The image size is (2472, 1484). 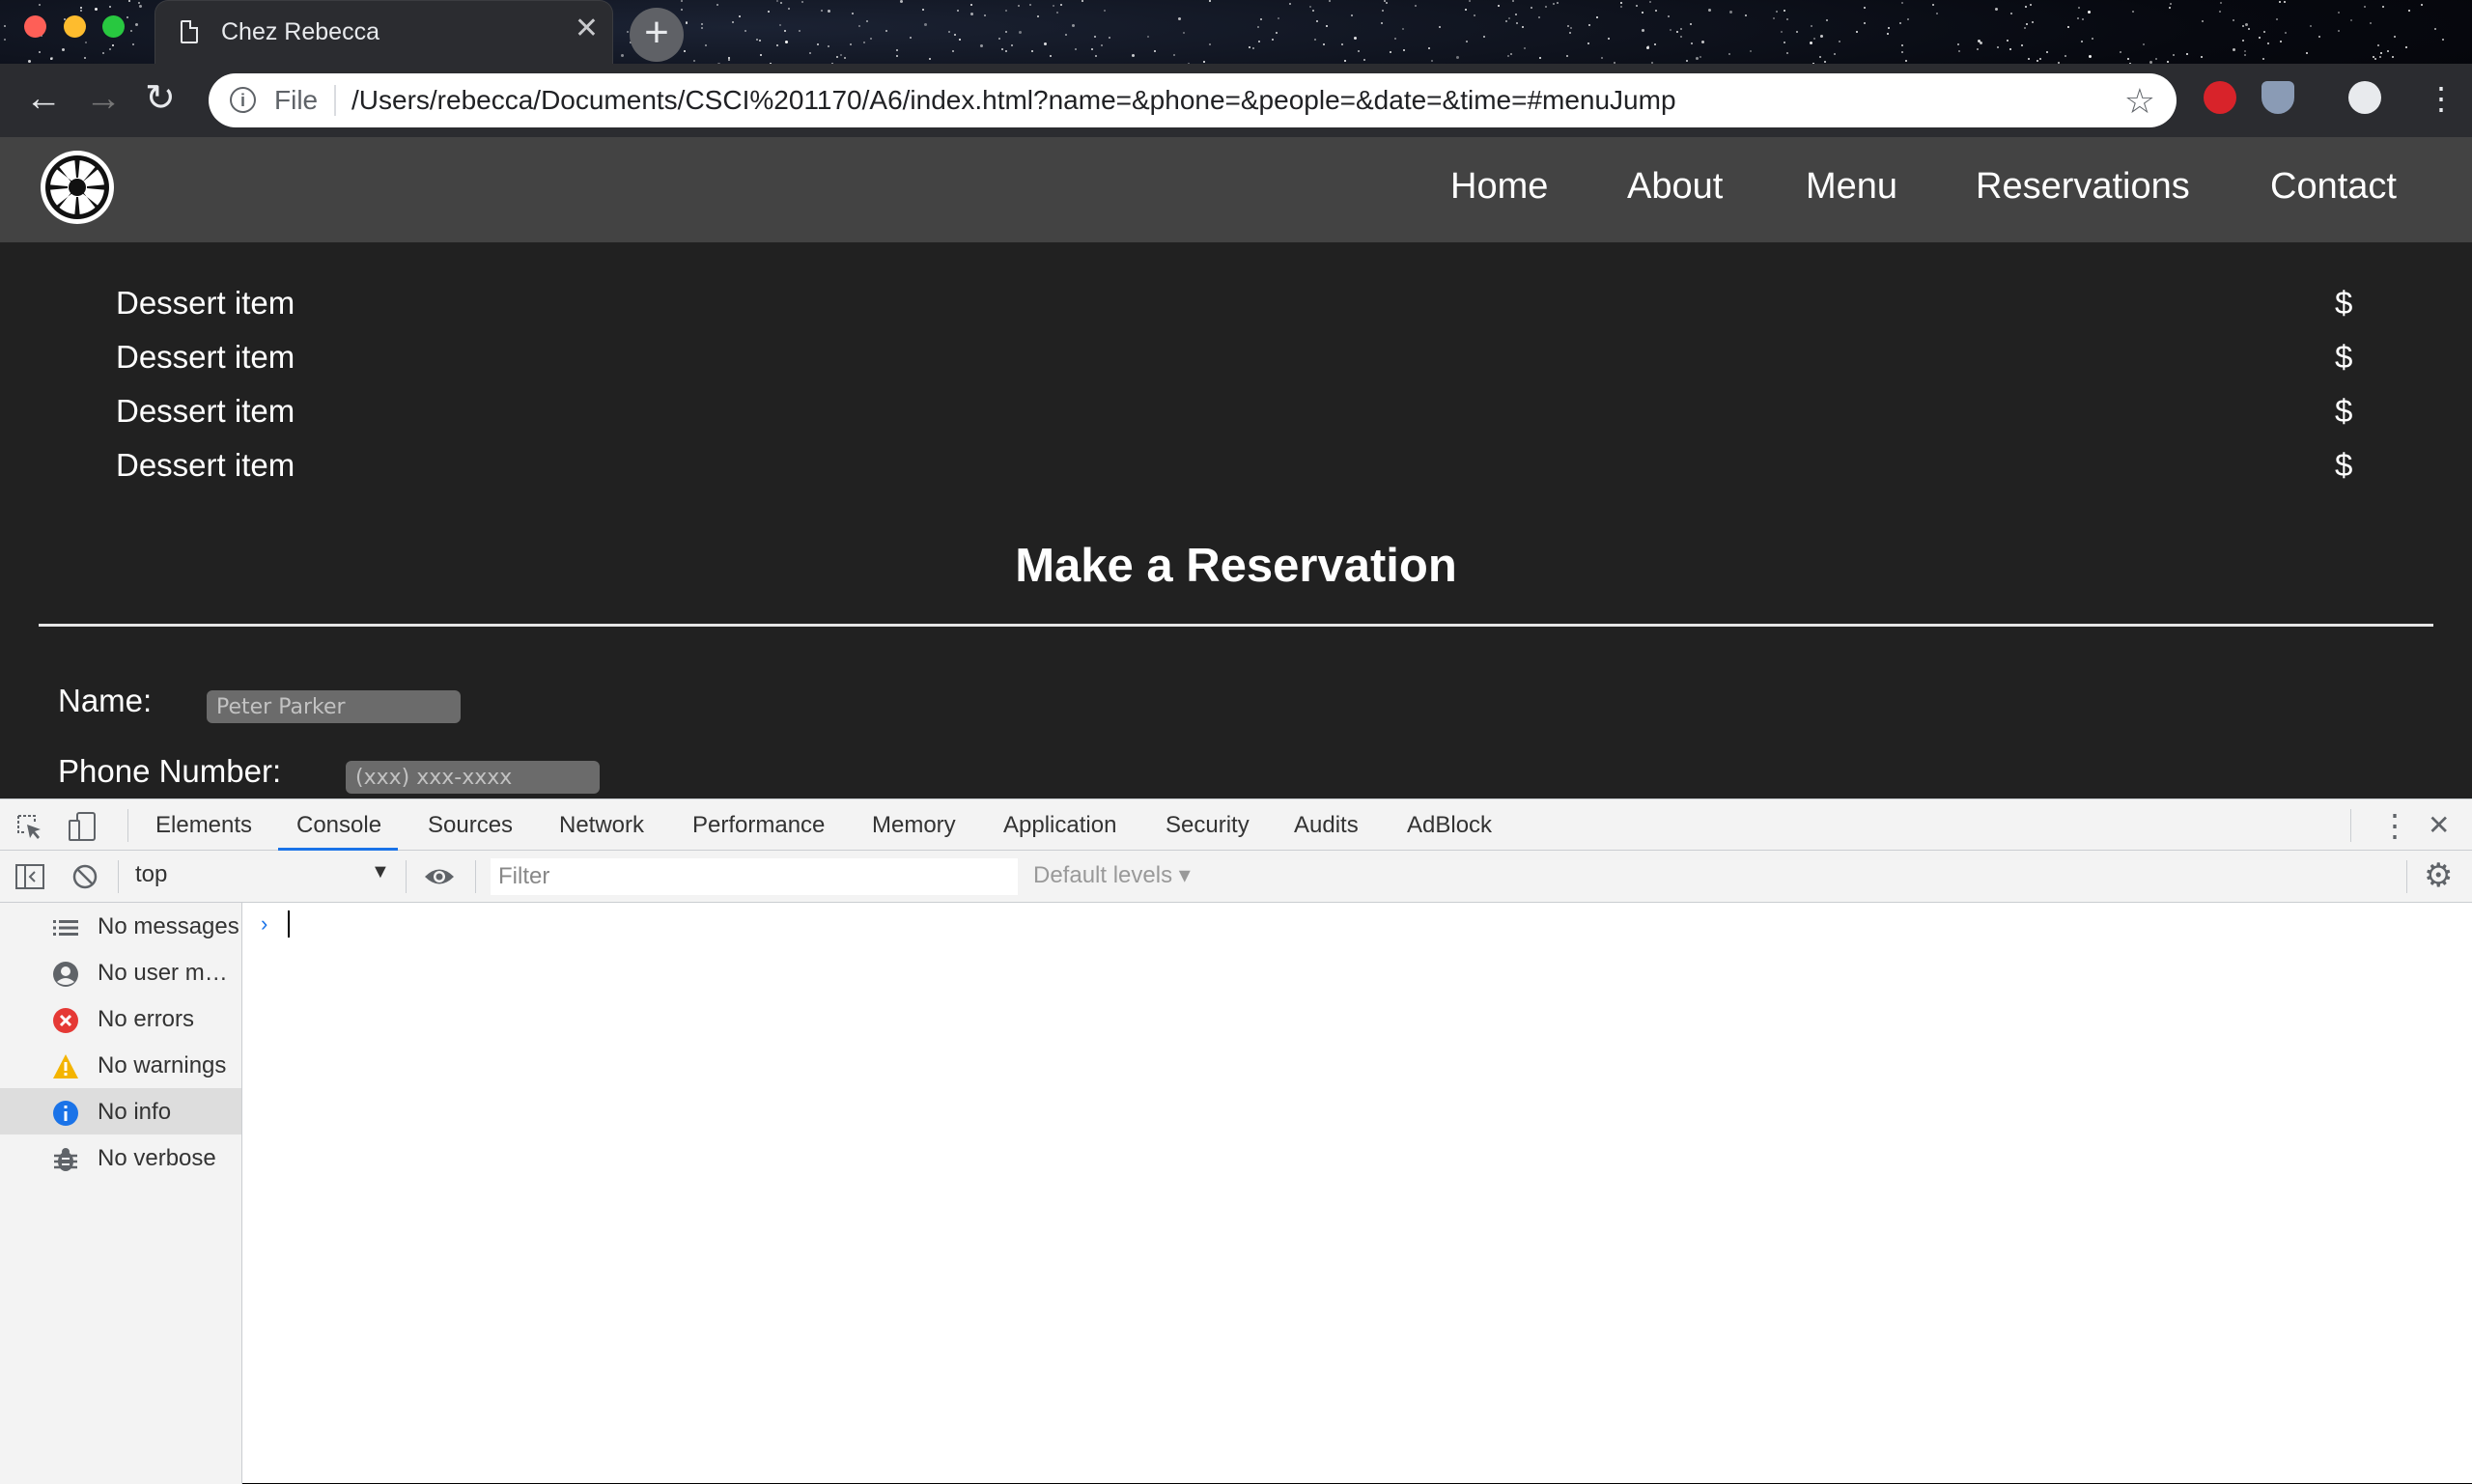 What do you see at coordinates (1326, 826) in the screenshot?
I see `tab-audits: Audits` at bounding box center [1326, 826].